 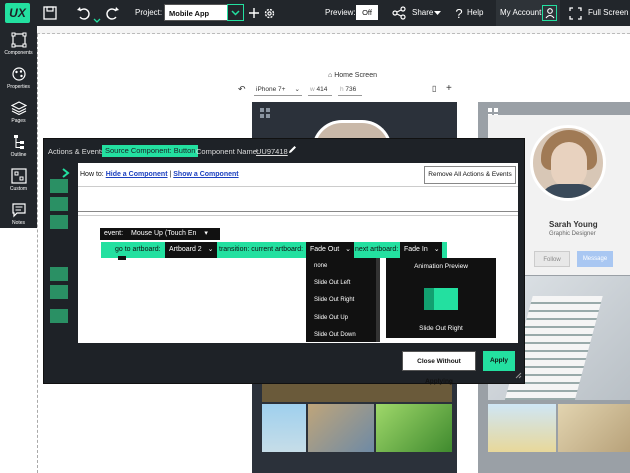 What do you see at coordinates (83, 13) in the screenshot?
I see `undo-icon` at bounding box center [83, 13].